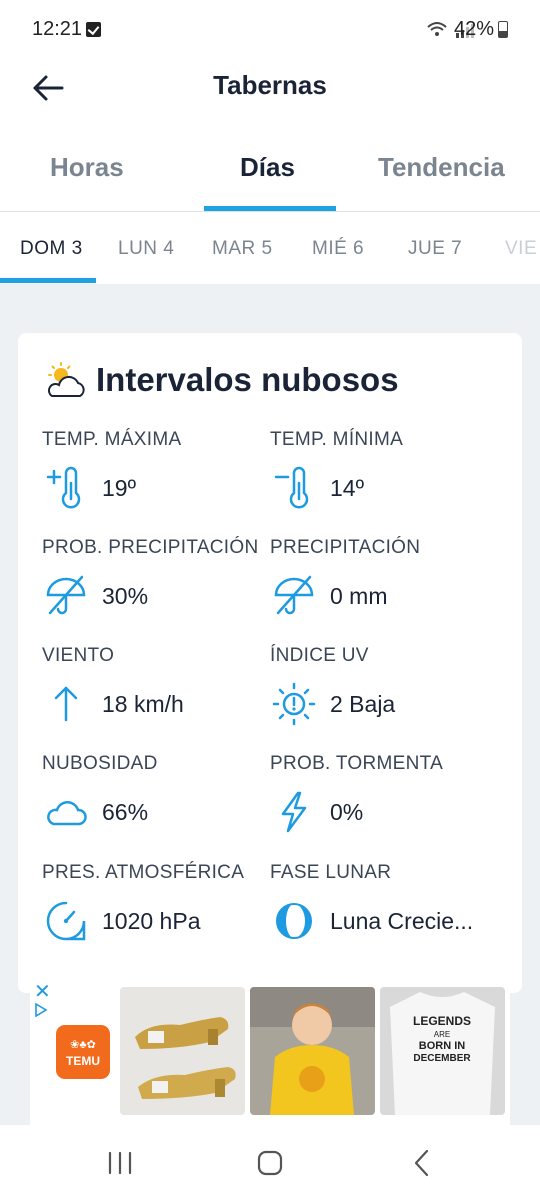  Describe the element at coordinates (120, 1163) in the screenshot. I see `recent-apps-icon` at that location.